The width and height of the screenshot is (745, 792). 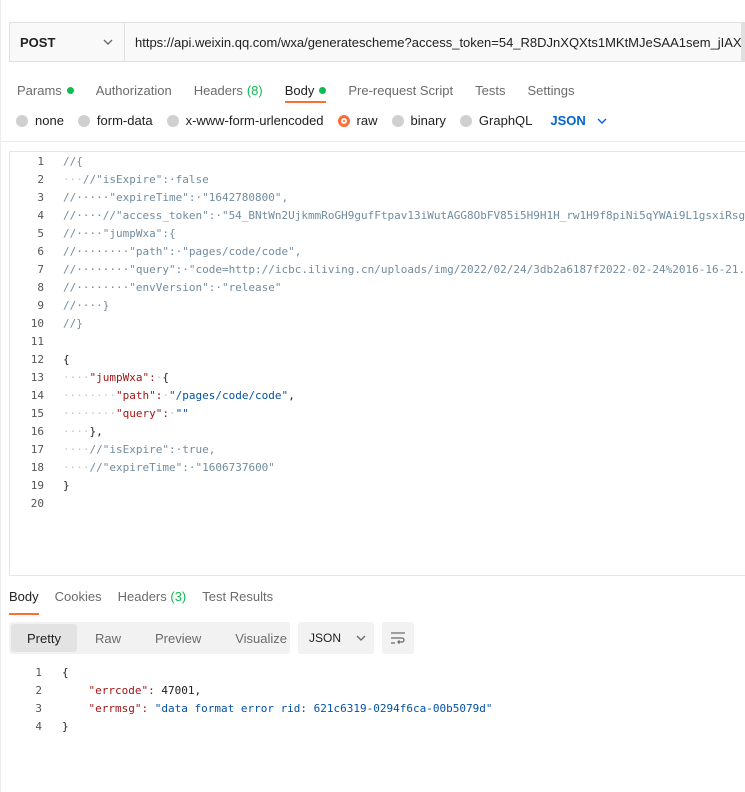 I want to click on code-line: 14 ········"path":·"/pages/code/code",, so click(x=377, y=396).